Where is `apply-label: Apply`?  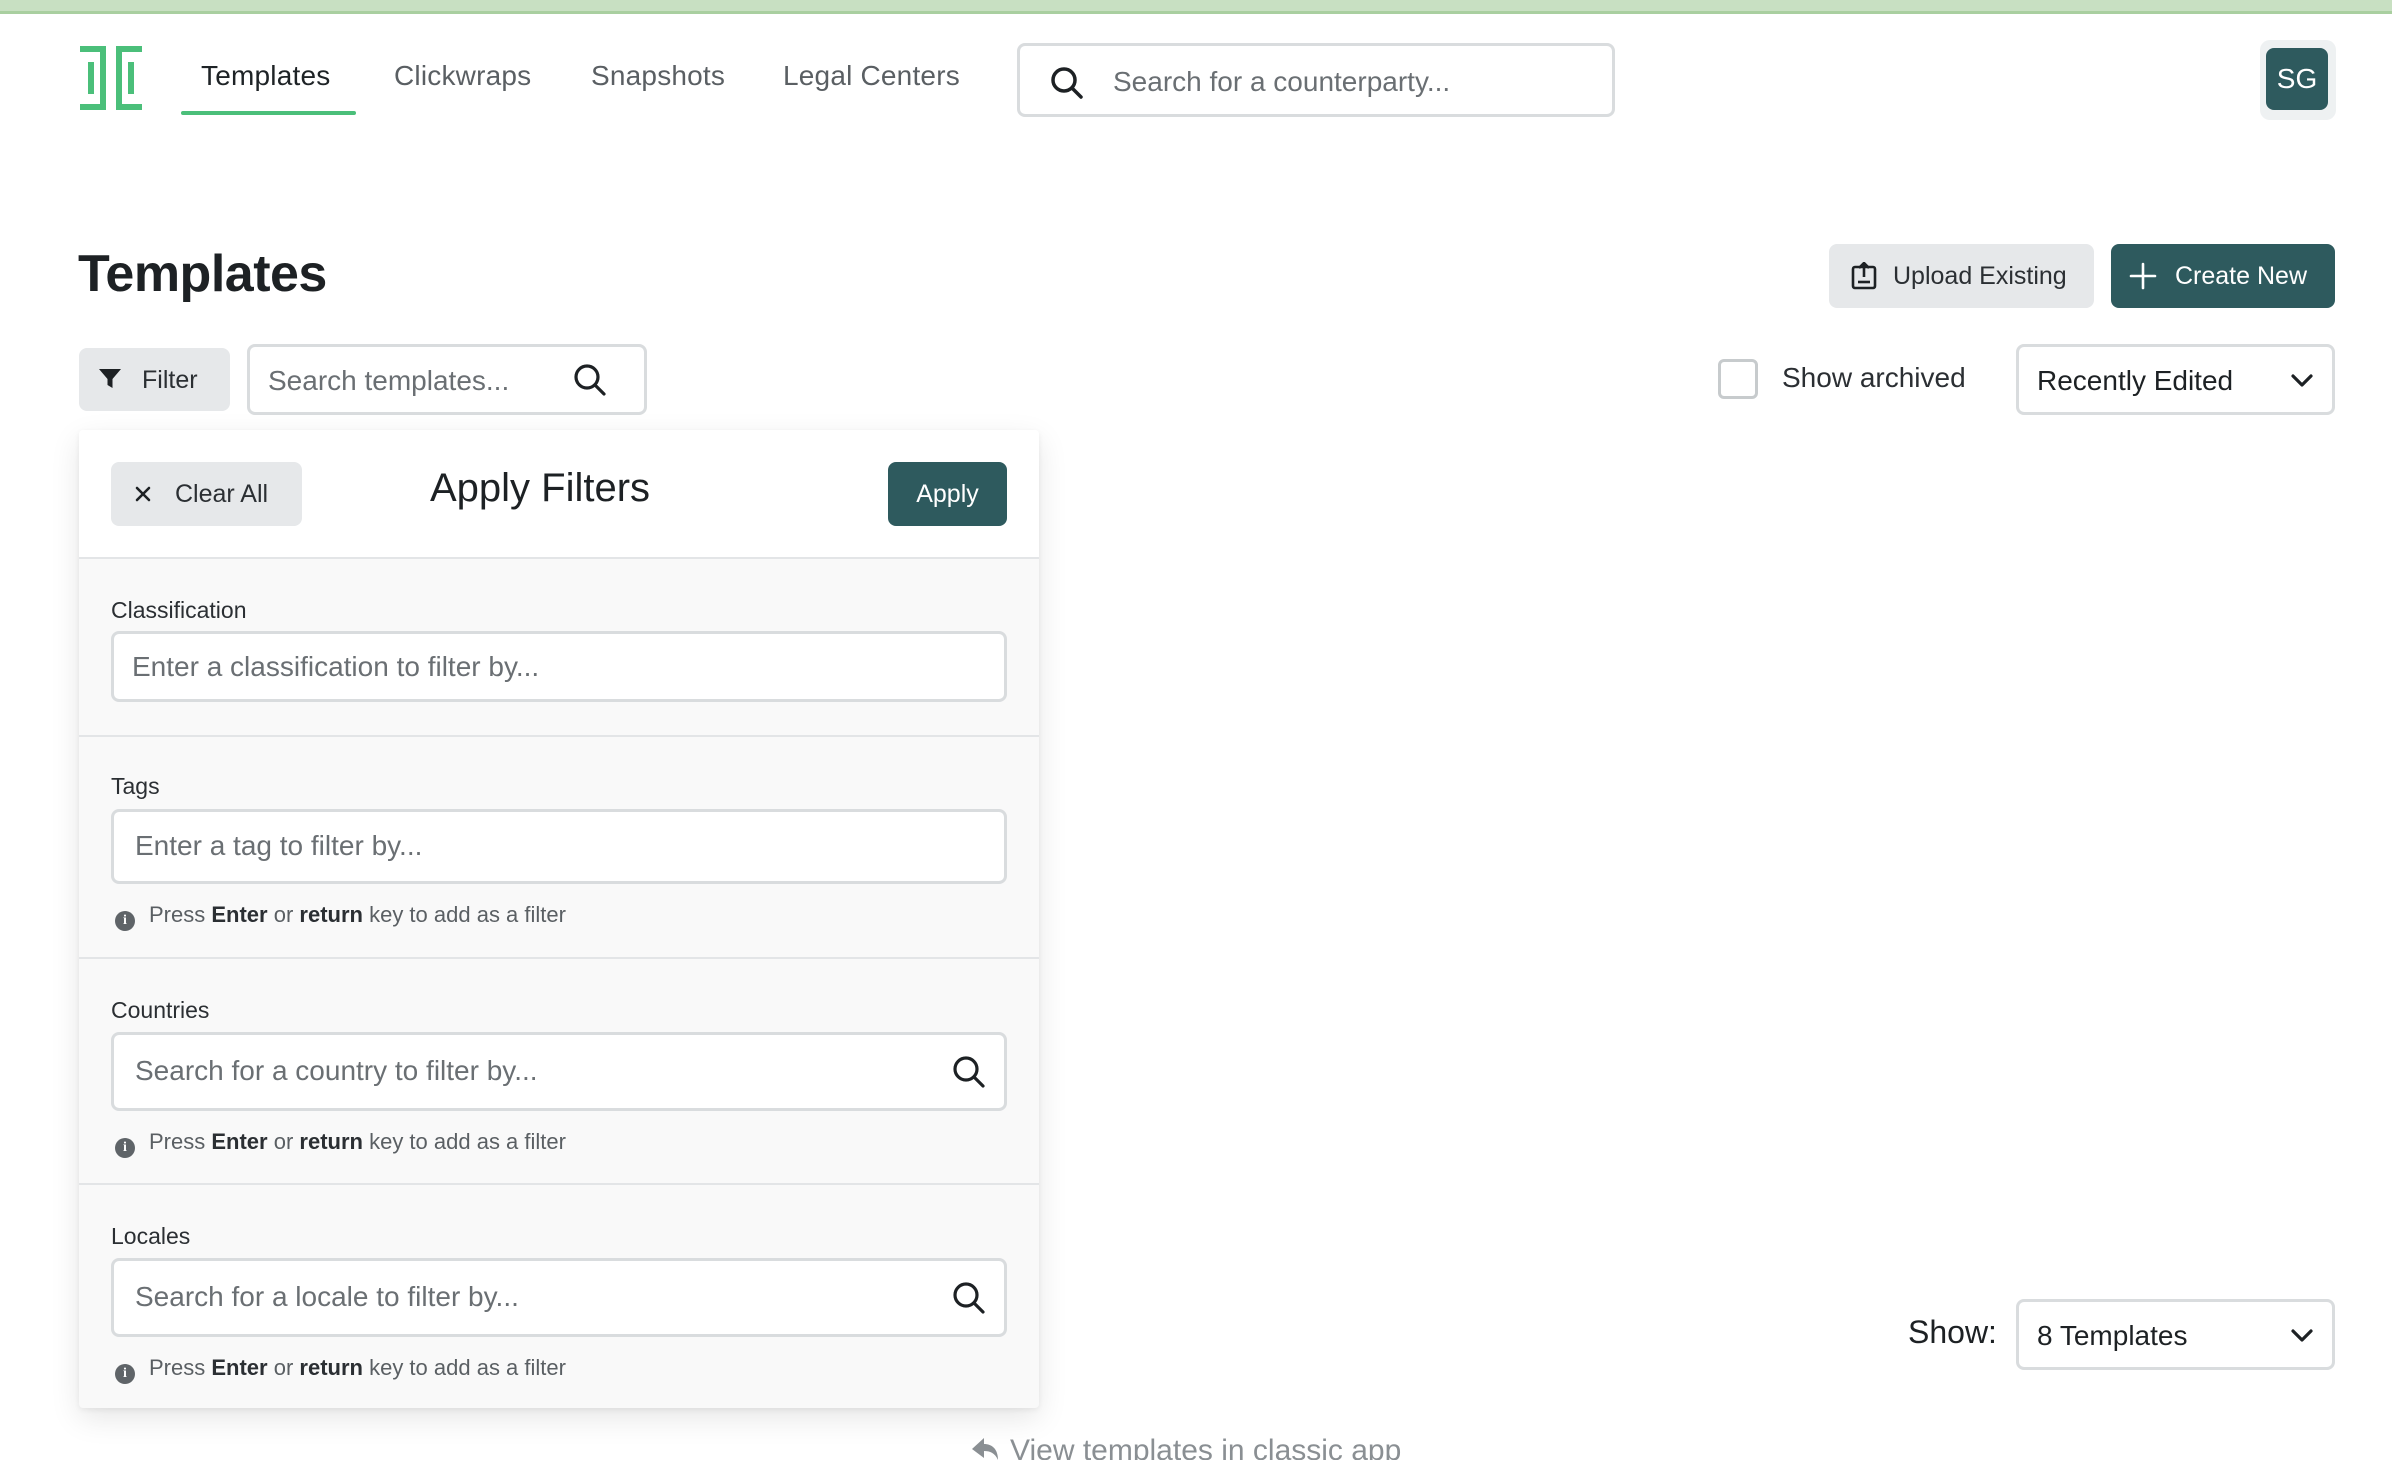 apply-label: Apply is located at coordinates (947, 494).